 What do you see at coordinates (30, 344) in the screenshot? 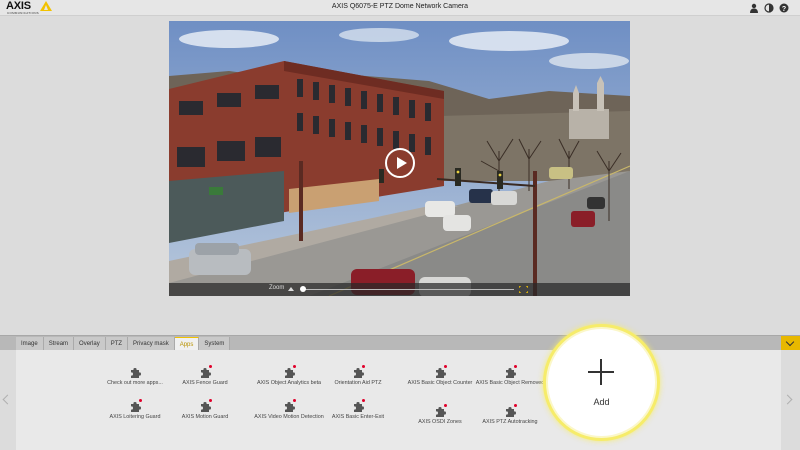
I see `tab-image: Image` at bounding box center [30, 344].